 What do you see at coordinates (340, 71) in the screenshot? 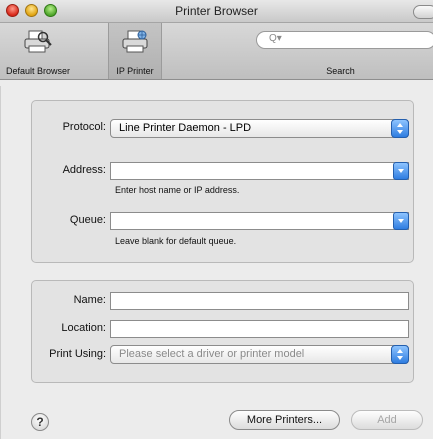
I see `toolbar-search-label: Search` at bounding box center [340, 71].